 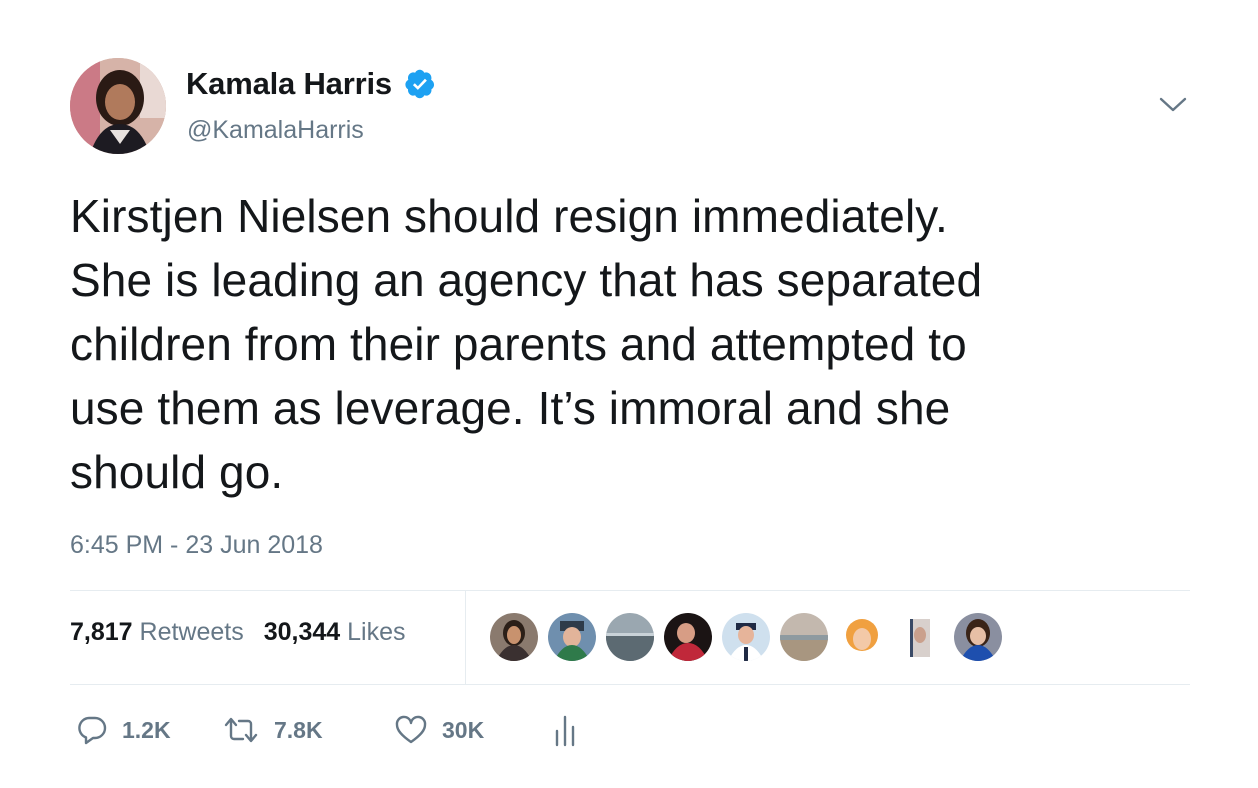 I want to click on retweet-button: 7.8K, so click(x=308, y=730).